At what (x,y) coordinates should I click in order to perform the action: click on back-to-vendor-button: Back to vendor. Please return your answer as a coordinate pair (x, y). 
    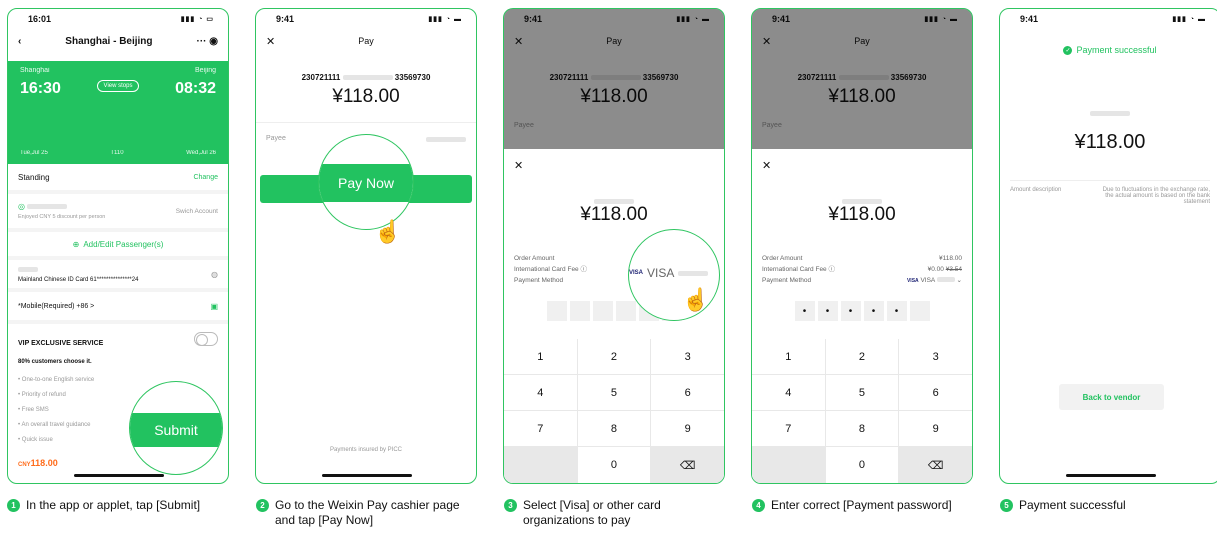
    Looking at the image, I should click on (1111, 397).